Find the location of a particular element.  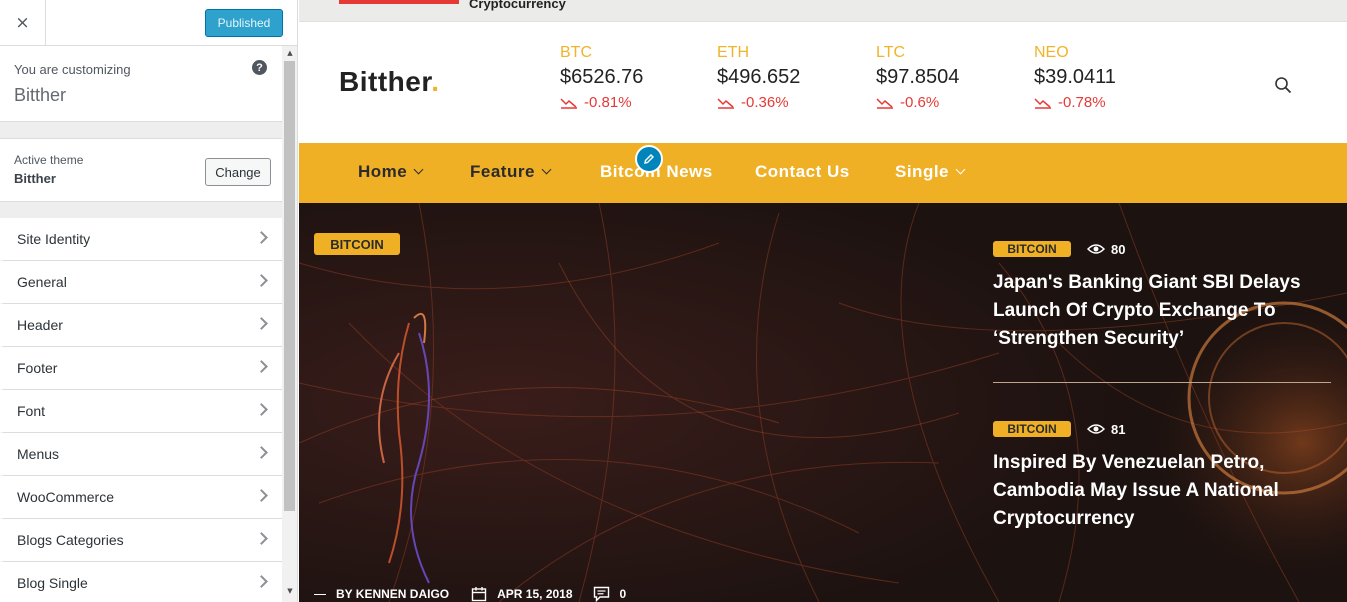

ticker-change: -0.36% is located at coordinates (792, 102).